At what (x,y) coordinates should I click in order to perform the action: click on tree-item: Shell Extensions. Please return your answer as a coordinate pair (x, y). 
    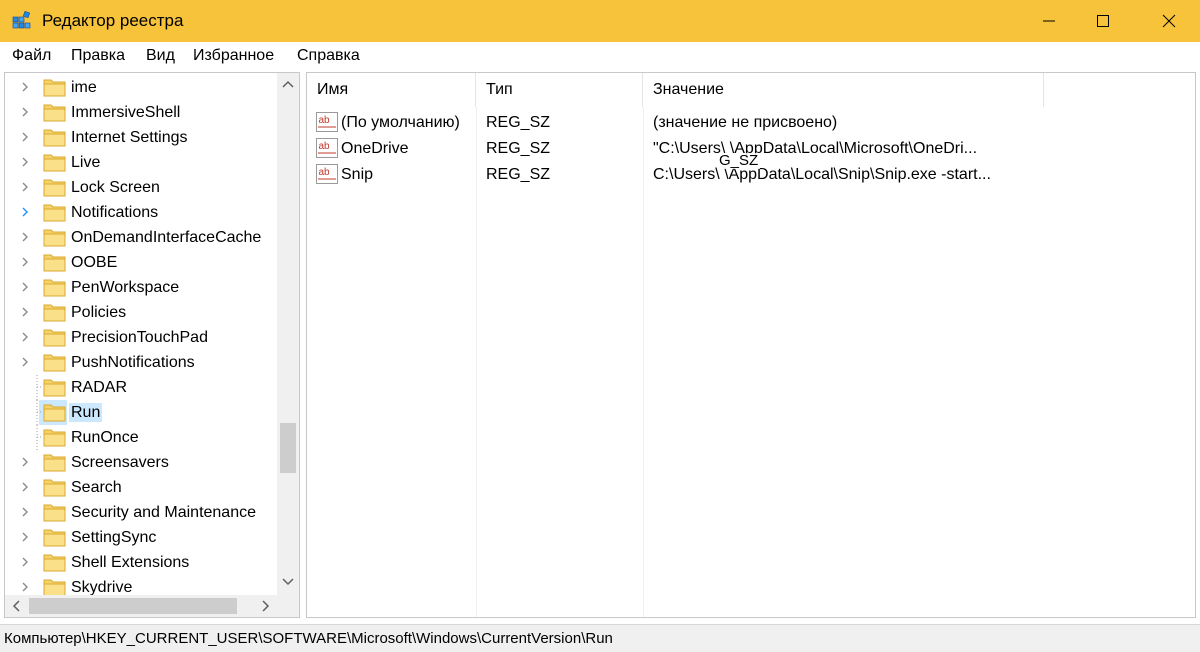
    Looking at the image, I should click on (141, 562).